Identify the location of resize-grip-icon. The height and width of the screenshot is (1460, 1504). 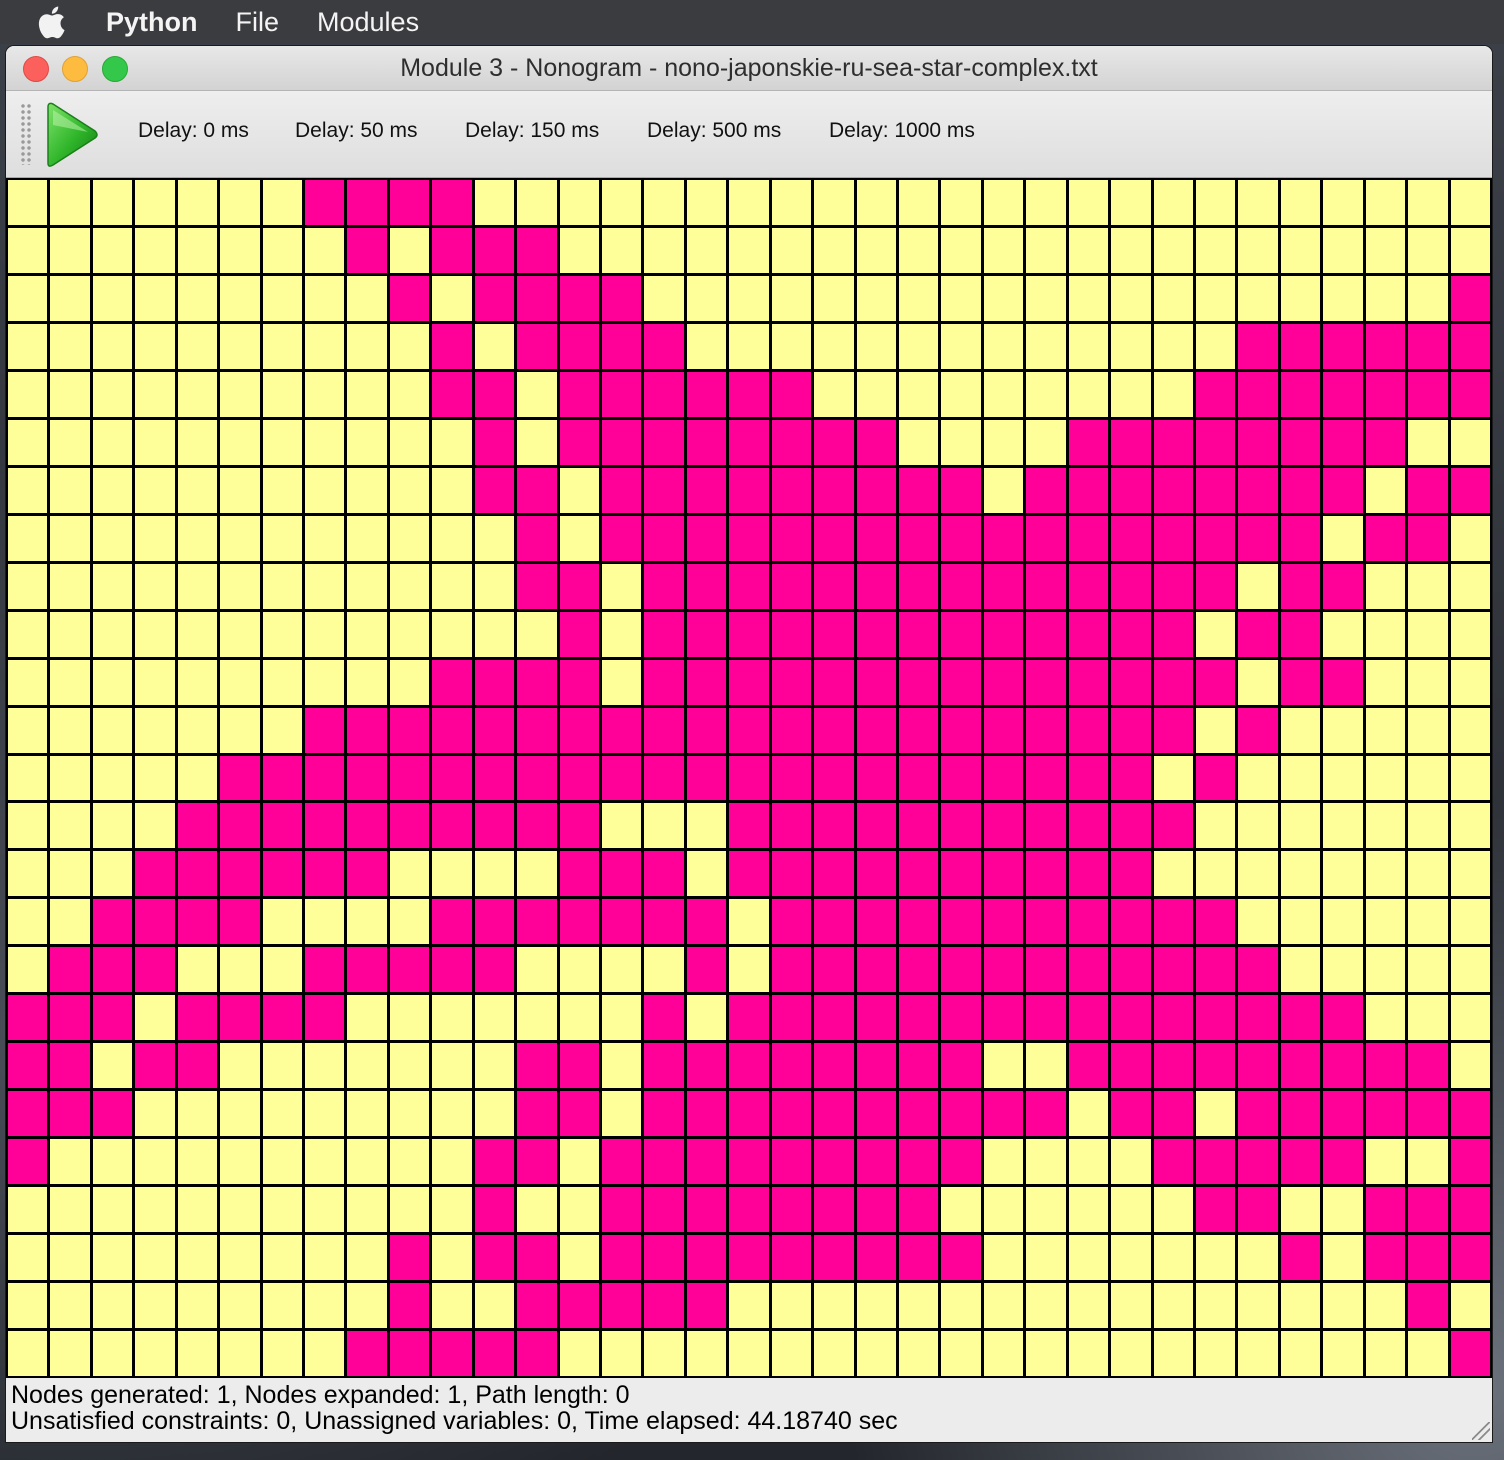
(1481, 1431).